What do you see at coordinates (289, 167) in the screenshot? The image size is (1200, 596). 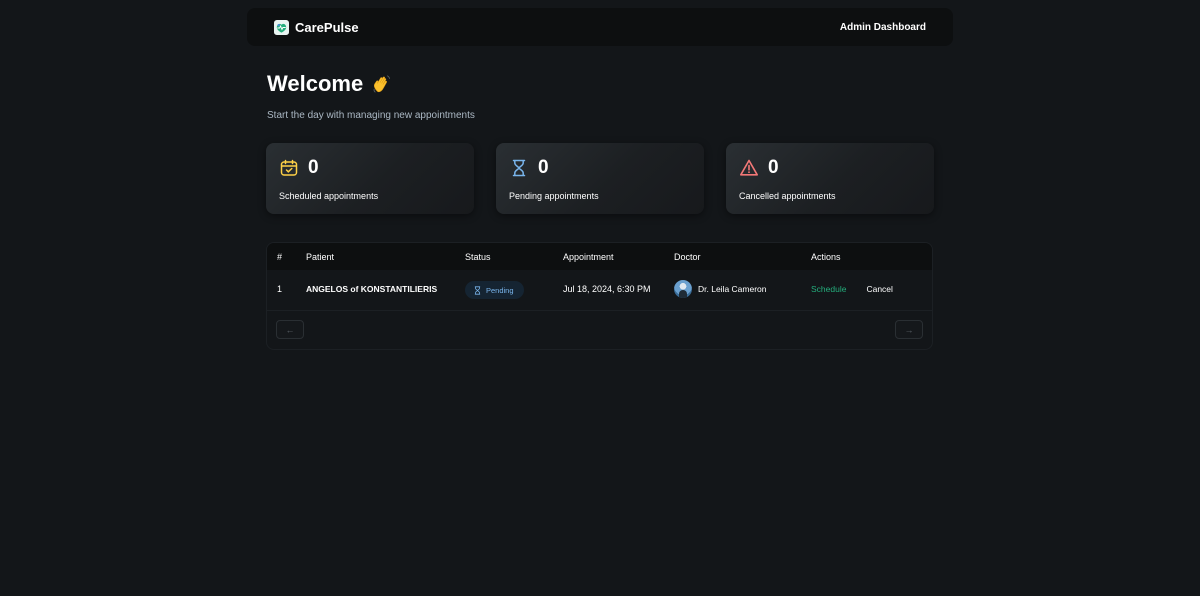 I see `calendar-icon` at bounding box center [289, 167].